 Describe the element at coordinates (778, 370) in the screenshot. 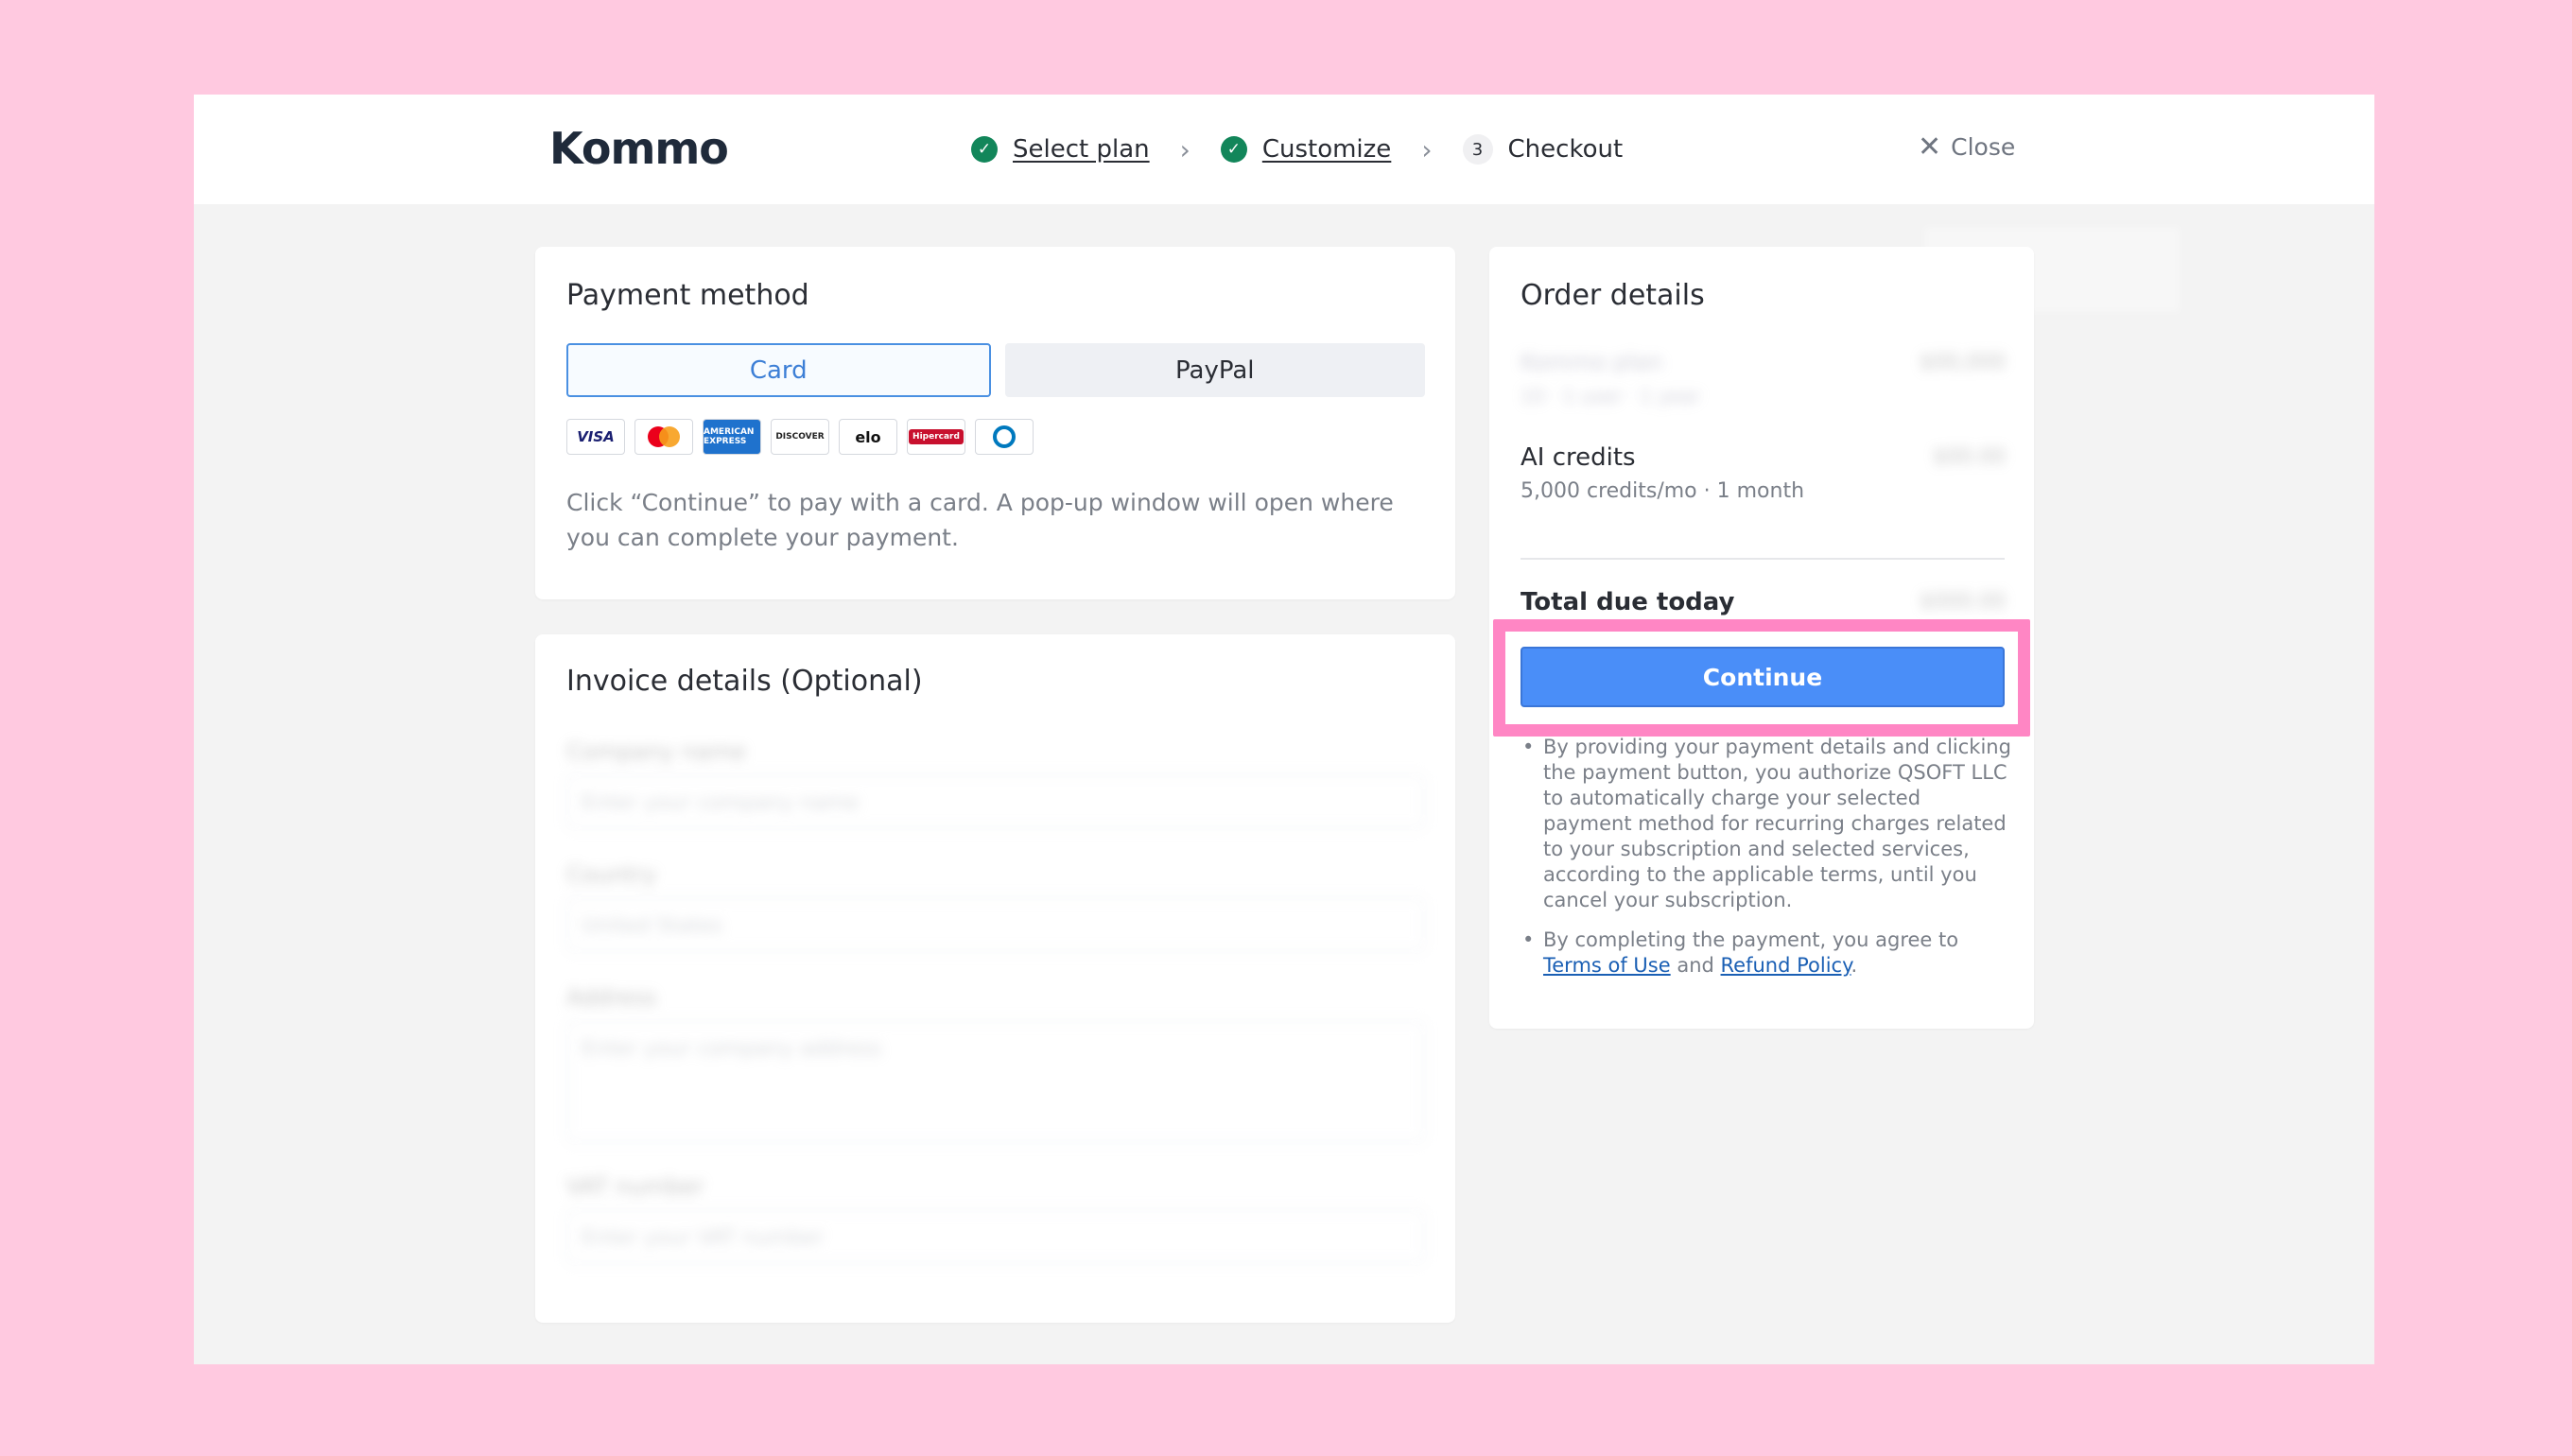

I see `tab-card: Card` at that location.